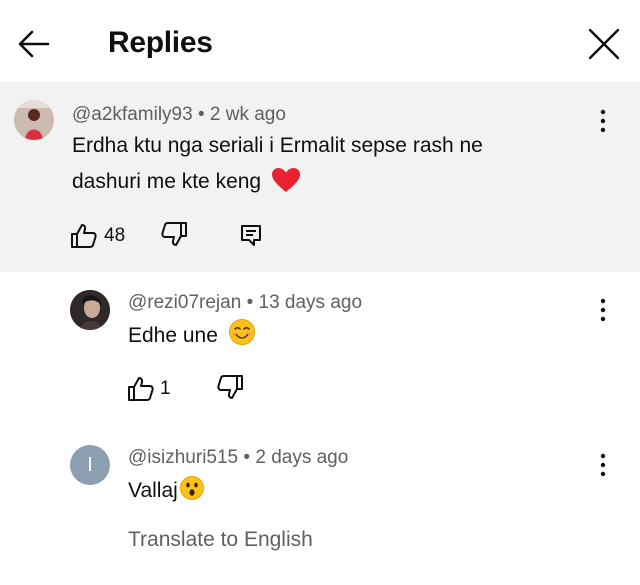 The image size is (640, 585). What do you see at coordinates (285, 180) in the screenshot?
I see `red-heart-icon` at bounding box center [285, 180].